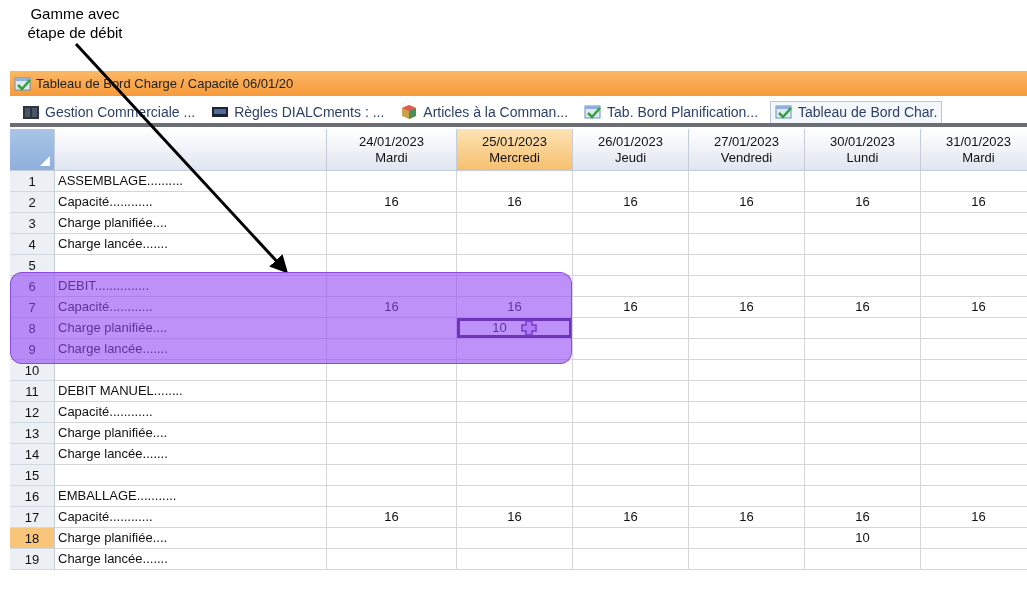  What do you see at coordinates (32, 496) in the screenshot?
I see `row-number: 16` at bounding box center [32, 496].